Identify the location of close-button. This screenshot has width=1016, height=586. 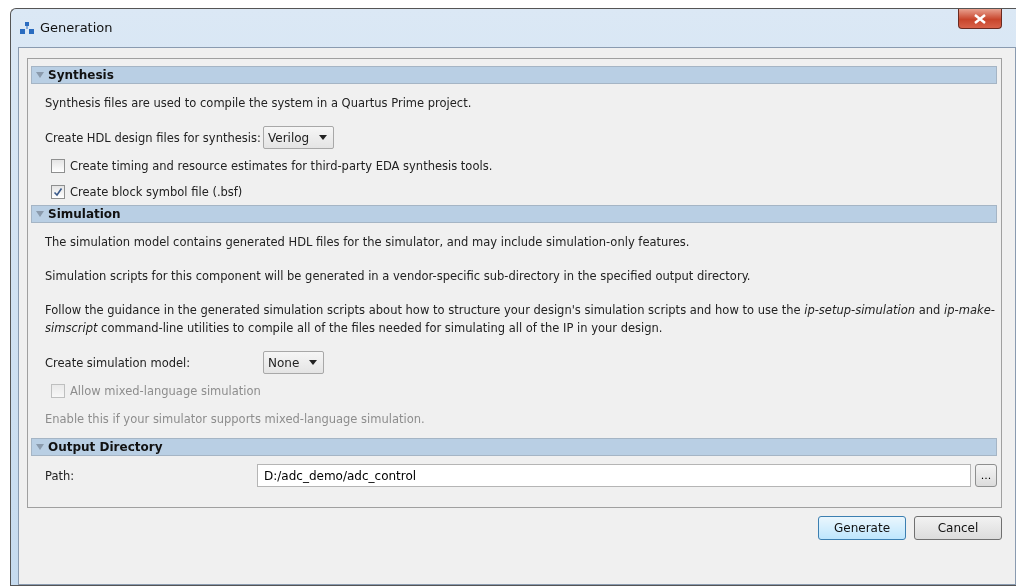
(980, 19).